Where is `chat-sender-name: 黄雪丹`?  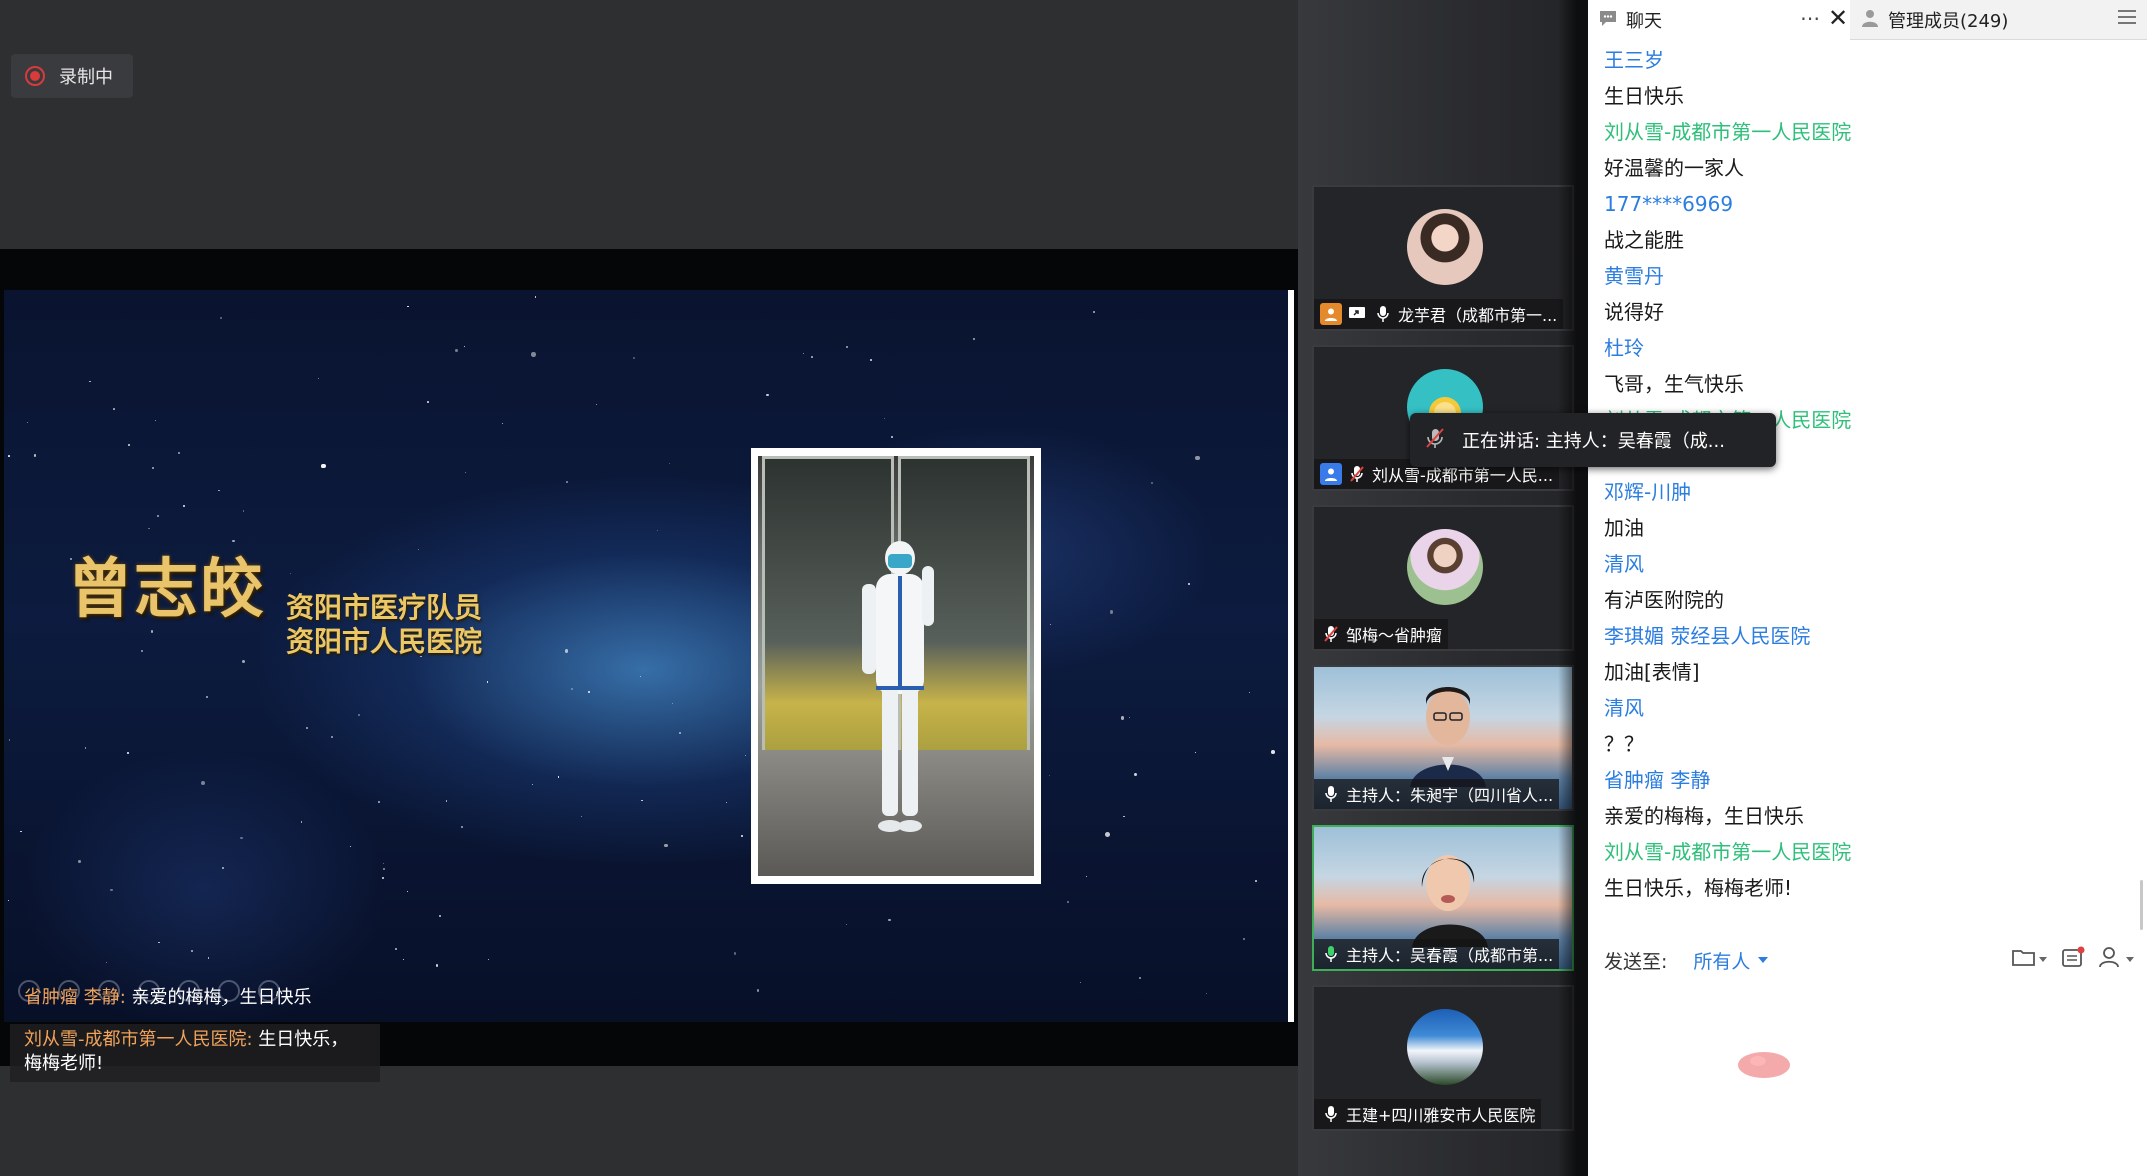 chat-sender-name: 黄雪丹 is located at coordinates (1864, 276).